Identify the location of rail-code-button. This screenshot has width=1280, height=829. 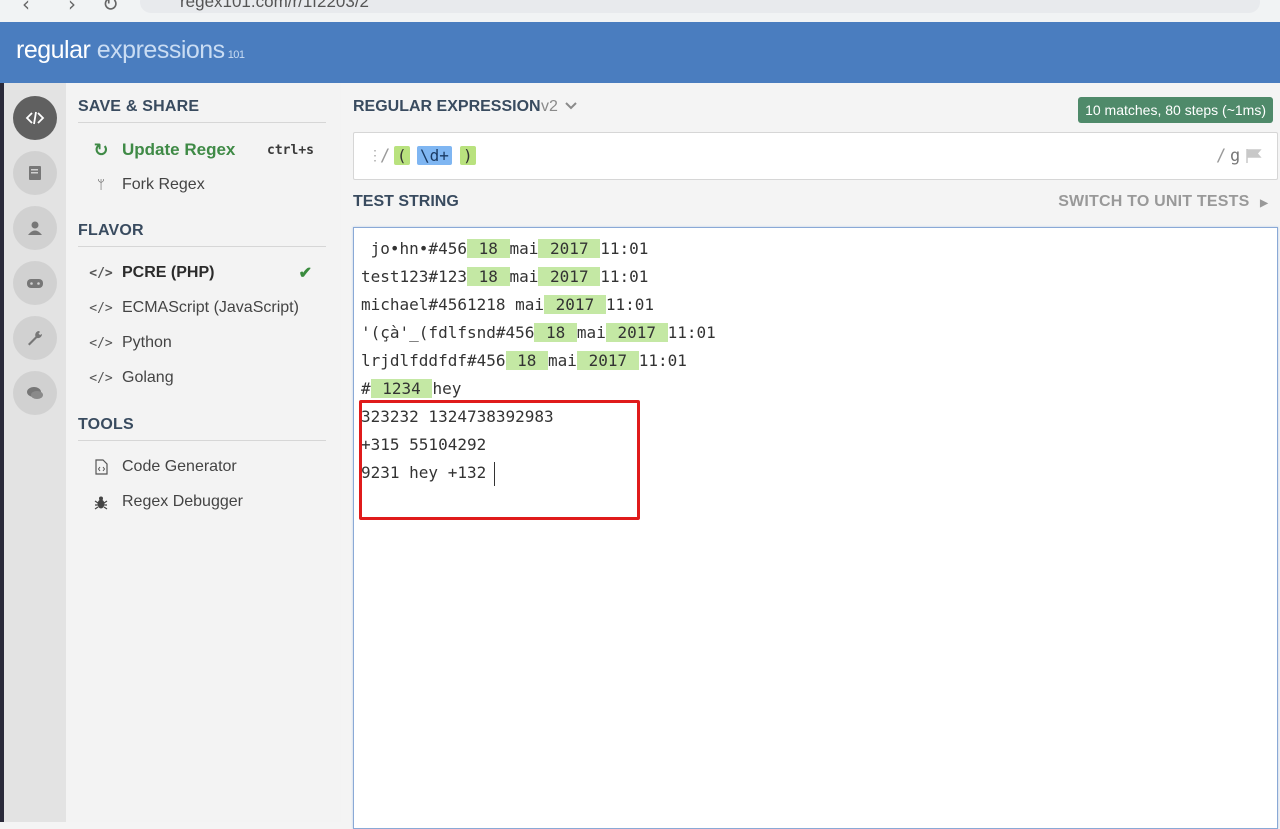
(35, 118).